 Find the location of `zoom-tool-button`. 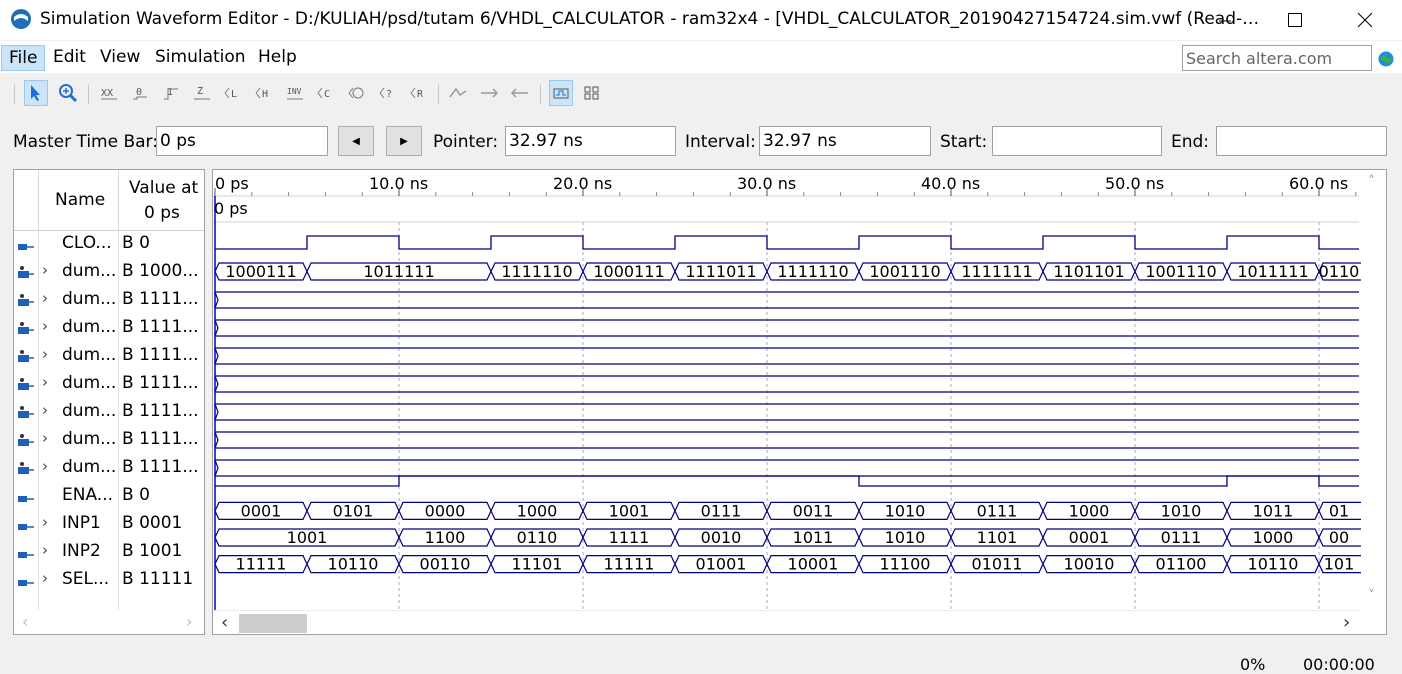

zoom-tool-button is located at coordinates (68, 93).